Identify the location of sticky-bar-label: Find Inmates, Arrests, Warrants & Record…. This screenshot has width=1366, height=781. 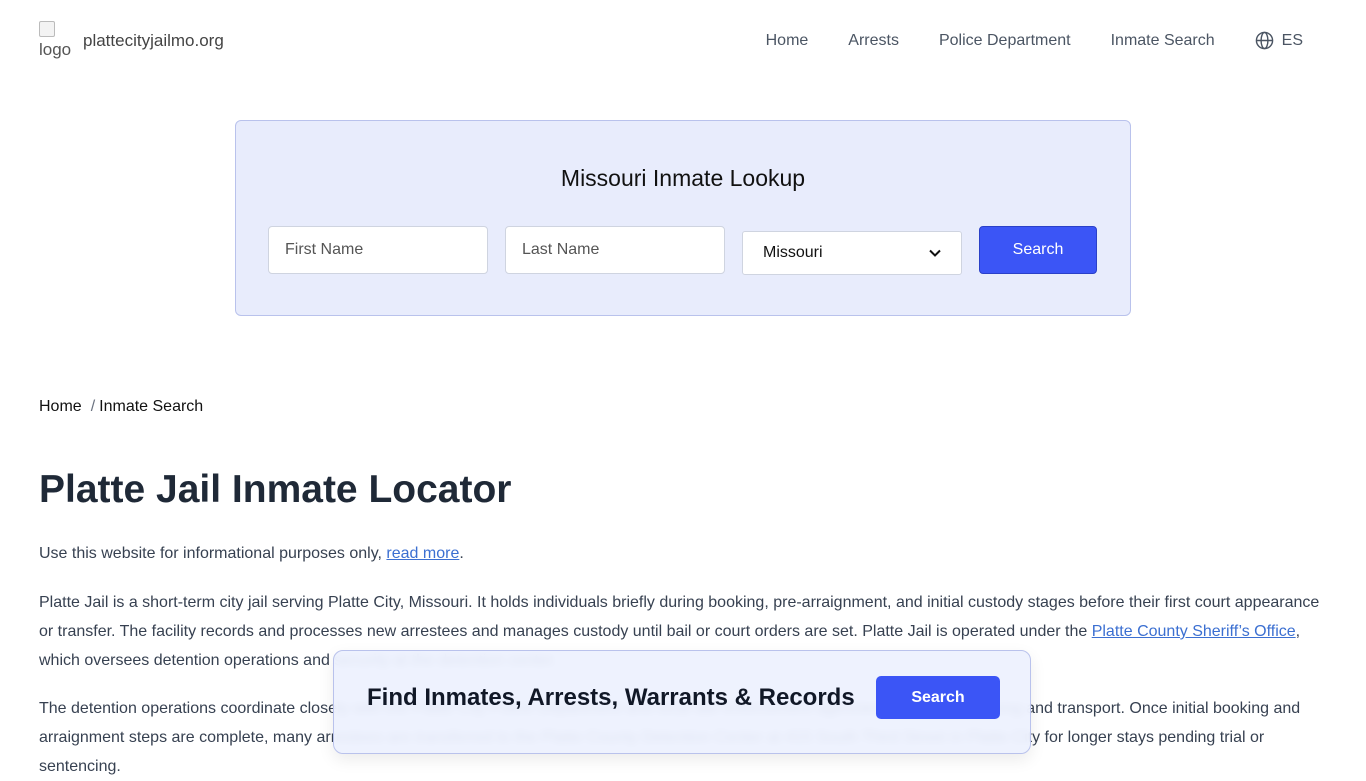
(611, 697).